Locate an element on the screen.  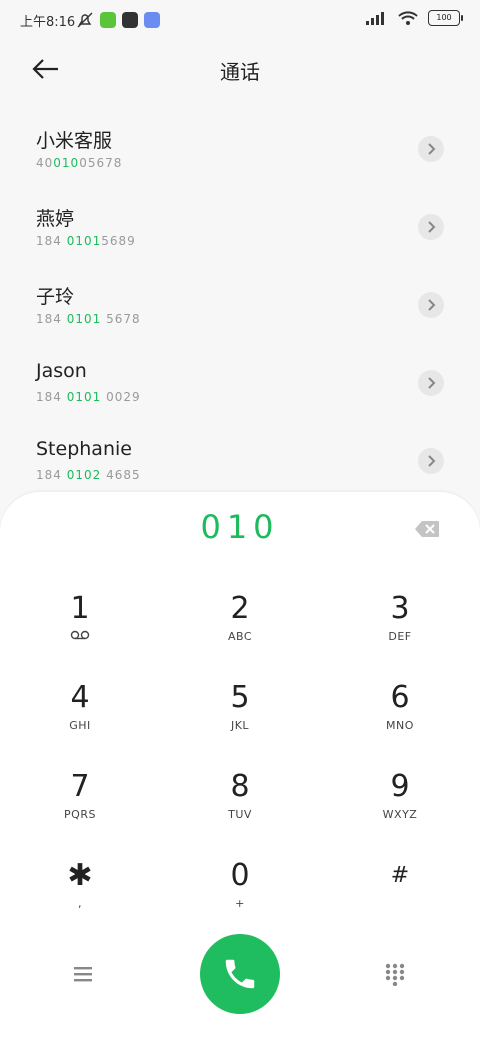
dial-key-8: 8 TUV is located at coordinates (240, 810).